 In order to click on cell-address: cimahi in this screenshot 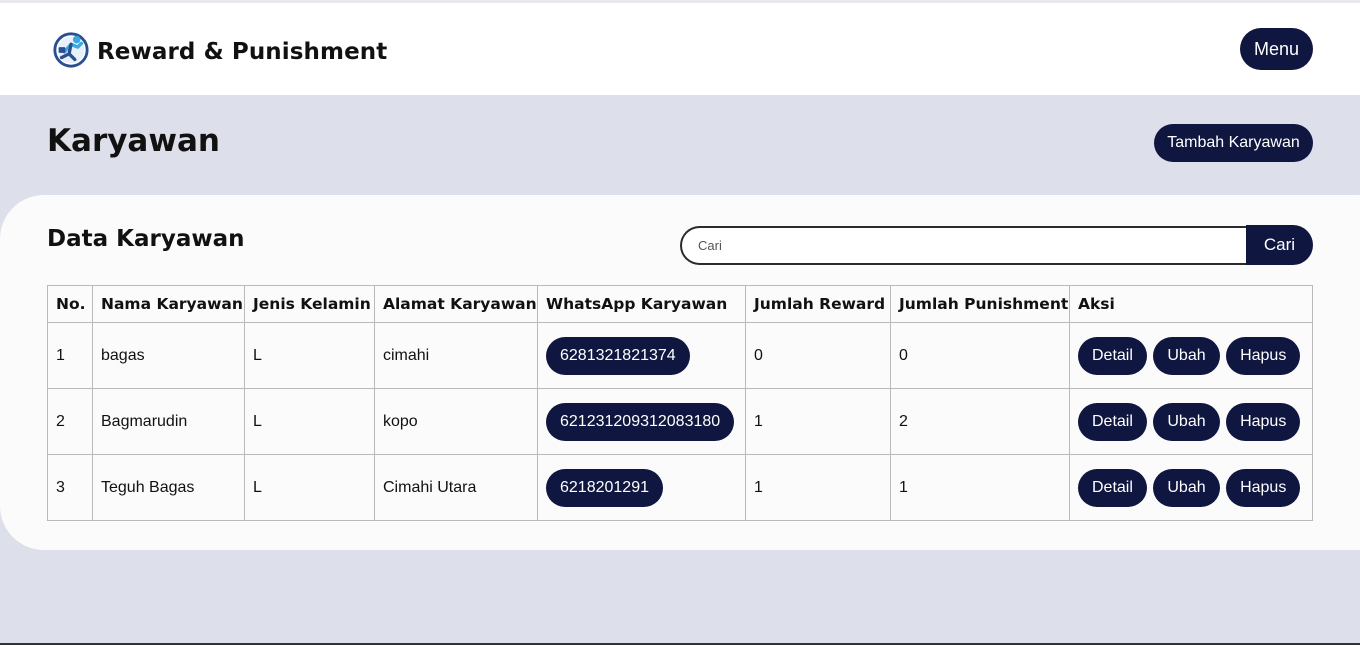, I will do `click(456, 355)`.